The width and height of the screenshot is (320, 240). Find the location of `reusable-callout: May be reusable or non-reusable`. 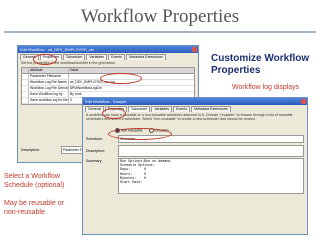

reusable-callout: May be reusable or non-reusable is located at coordinates (34, 208).